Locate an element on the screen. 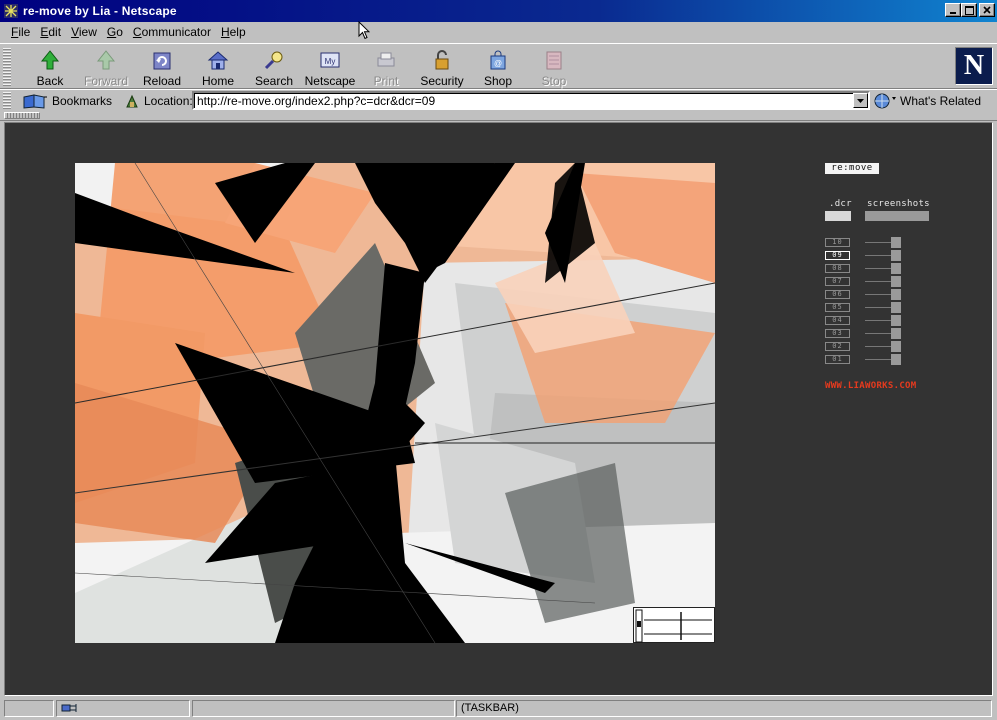 This screenshot has width=997, height=720. status-progress is located at coordinates (29, 708).